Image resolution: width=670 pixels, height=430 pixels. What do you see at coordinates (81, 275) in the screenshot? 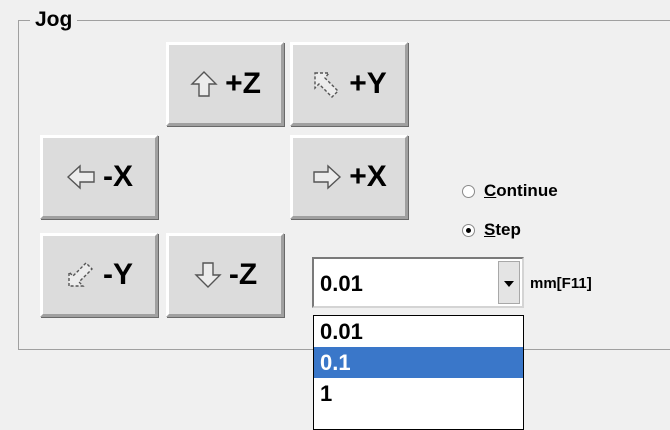
I see `arrow-down-left-icon` at bounding box center [81, 275].